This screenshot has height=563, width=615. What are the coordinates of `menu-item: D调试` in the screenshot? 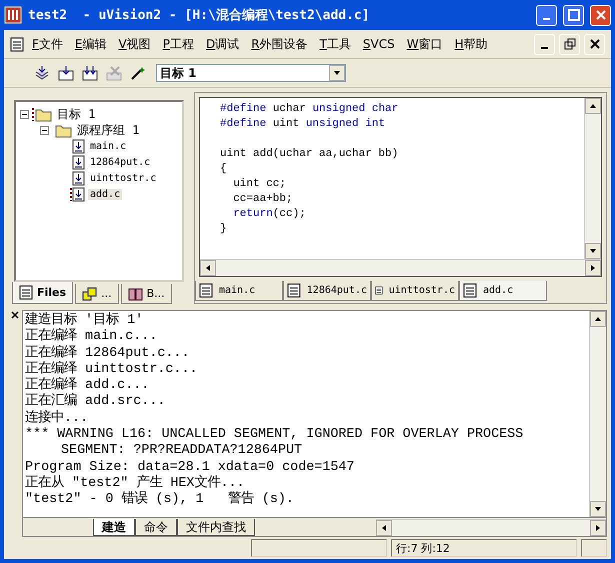 It's located at (223, 44).